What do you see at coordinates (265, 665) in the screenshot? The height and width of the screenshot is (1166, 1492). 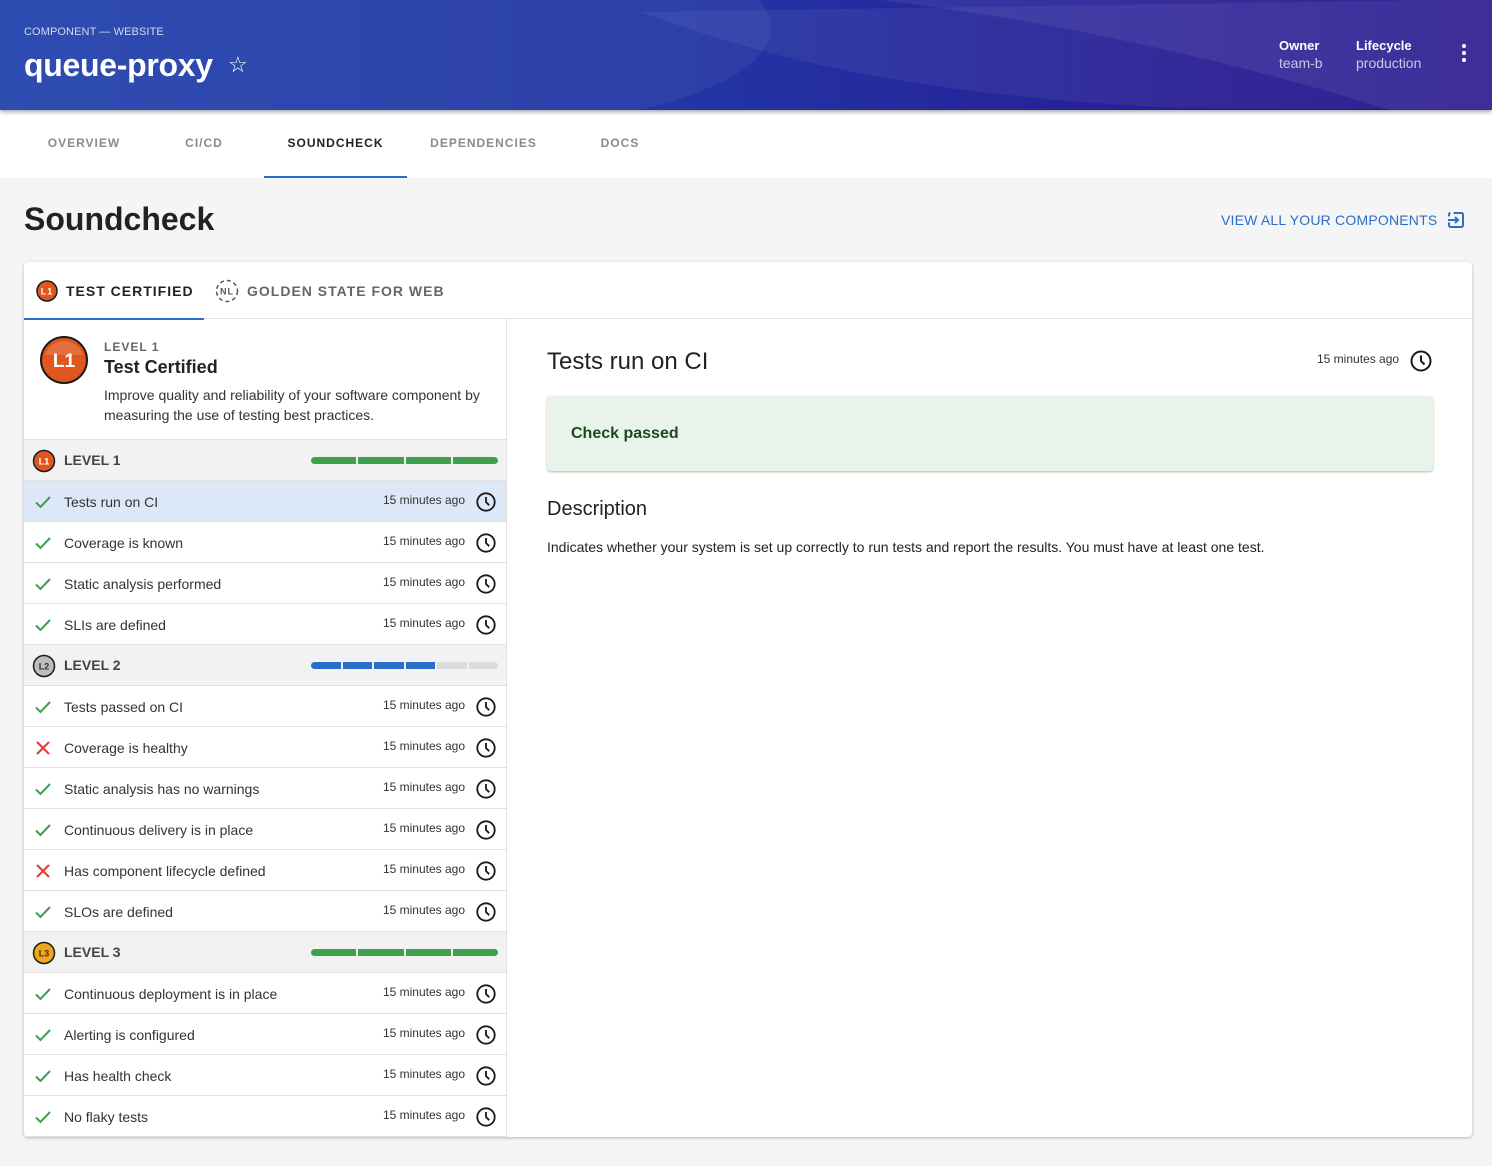 I see `level-header-2: L2 LEVEL 2` at bounding box center [265, 665].